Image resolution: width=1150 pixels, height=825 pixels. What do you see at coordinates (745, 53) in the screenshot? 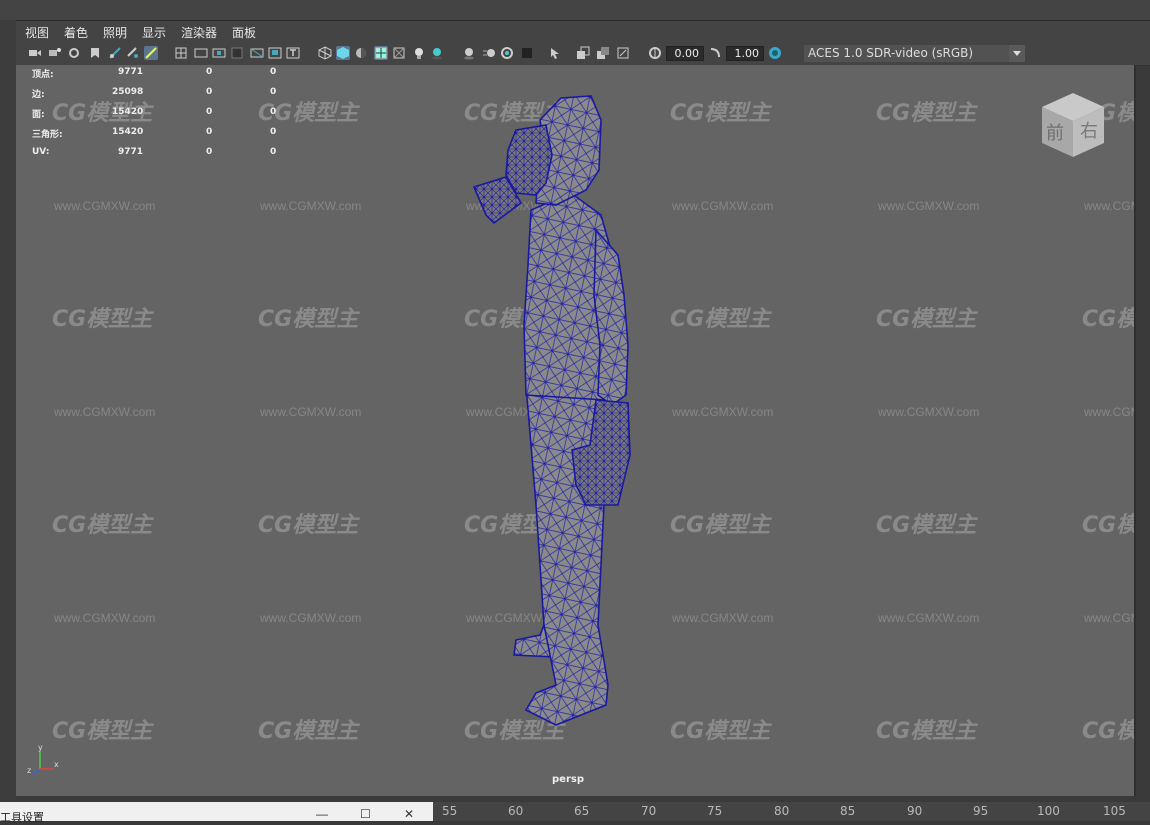
I see `gamma-field: 1.00` at bounding box center [745, 53].